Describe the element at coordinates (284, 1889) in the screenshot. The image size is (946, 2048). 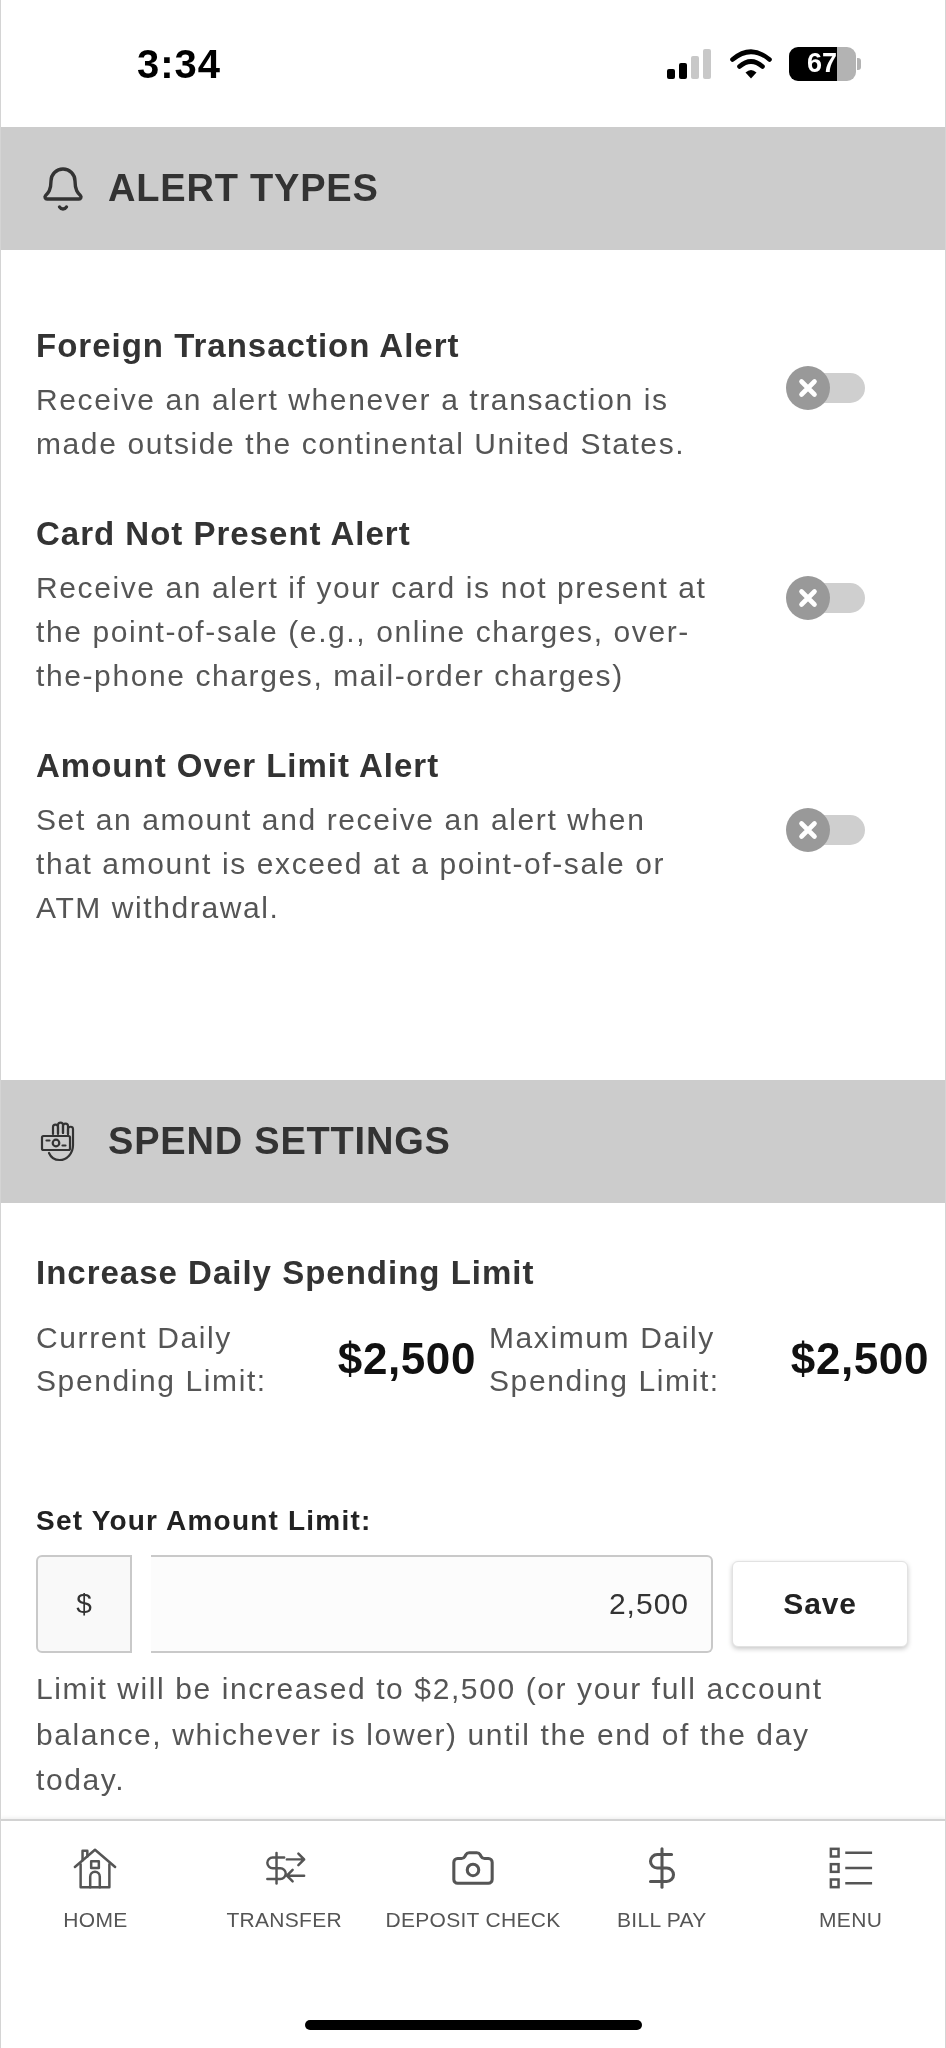
I see `tab-bar-item: TRANSFER` at that location.